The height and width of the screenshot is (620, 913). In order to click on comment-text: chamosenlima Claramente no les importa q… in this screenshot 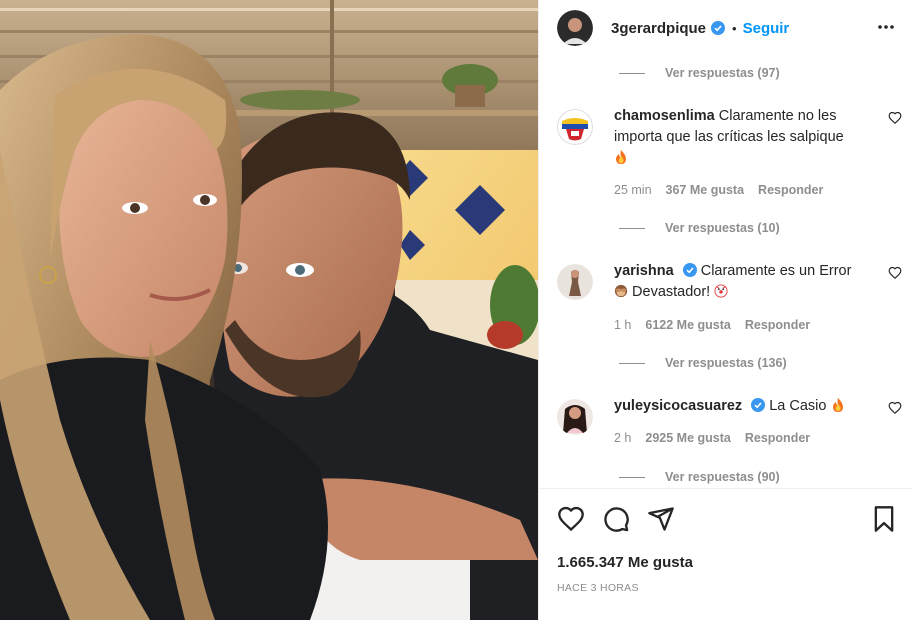, I will do `click(739, 137)`.